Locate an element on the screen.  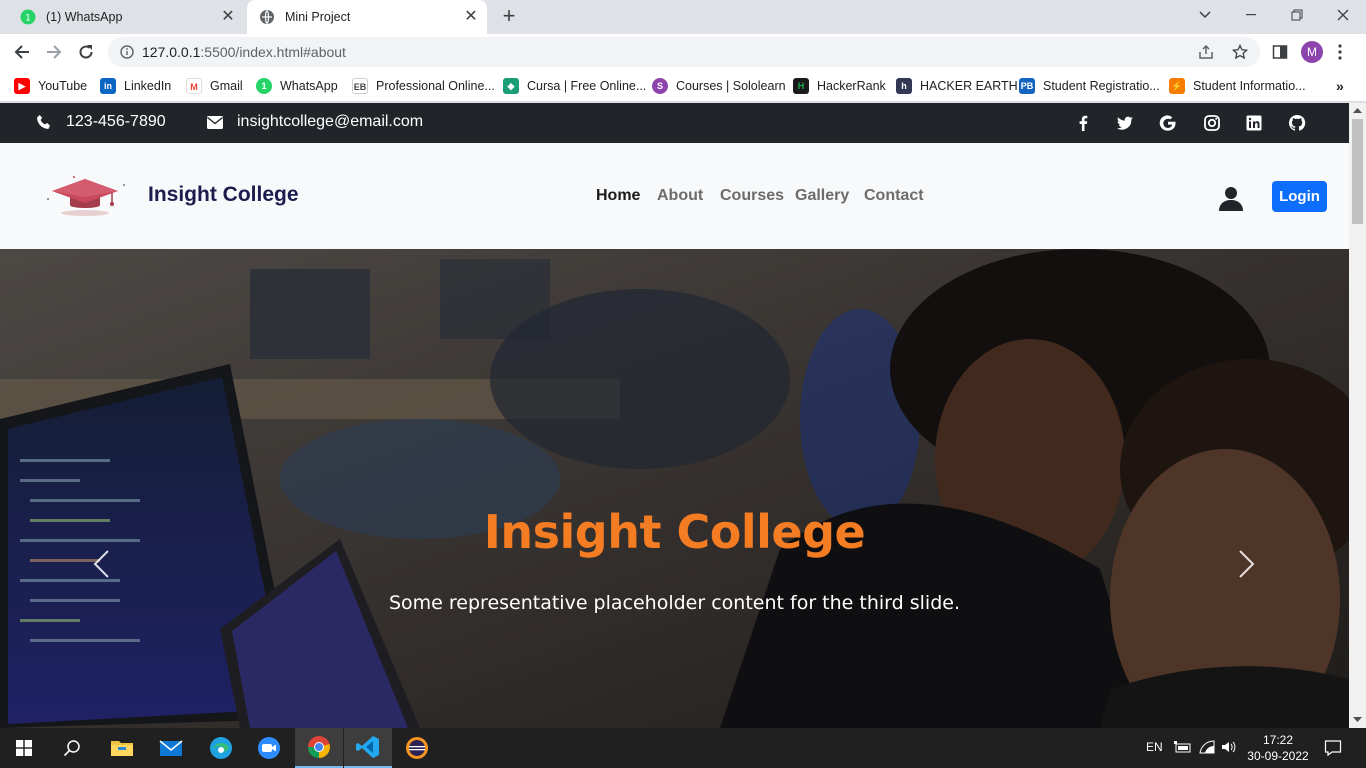
linkedin-icon is located at coordinates (1254, 123).